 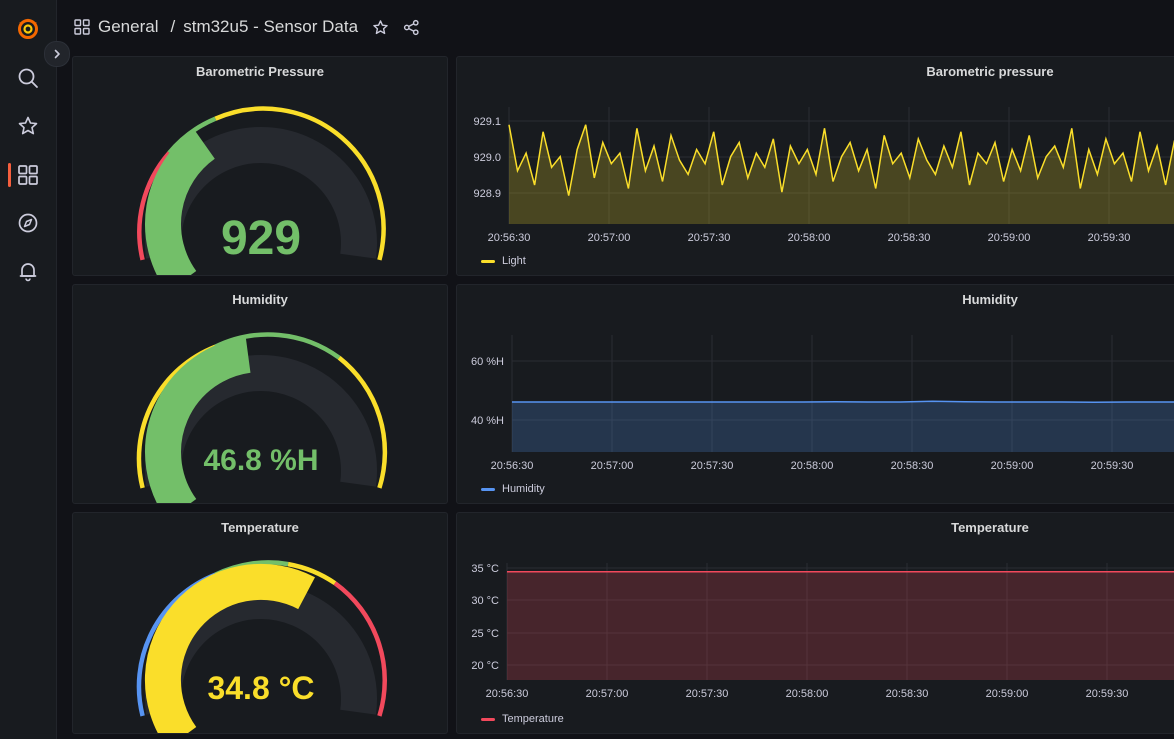 What do you see at coordinates (615, 27) in the screenshot?
I see `top-bar: General / stm32u5 - Sensor Data` at bounding box center [615, 27].